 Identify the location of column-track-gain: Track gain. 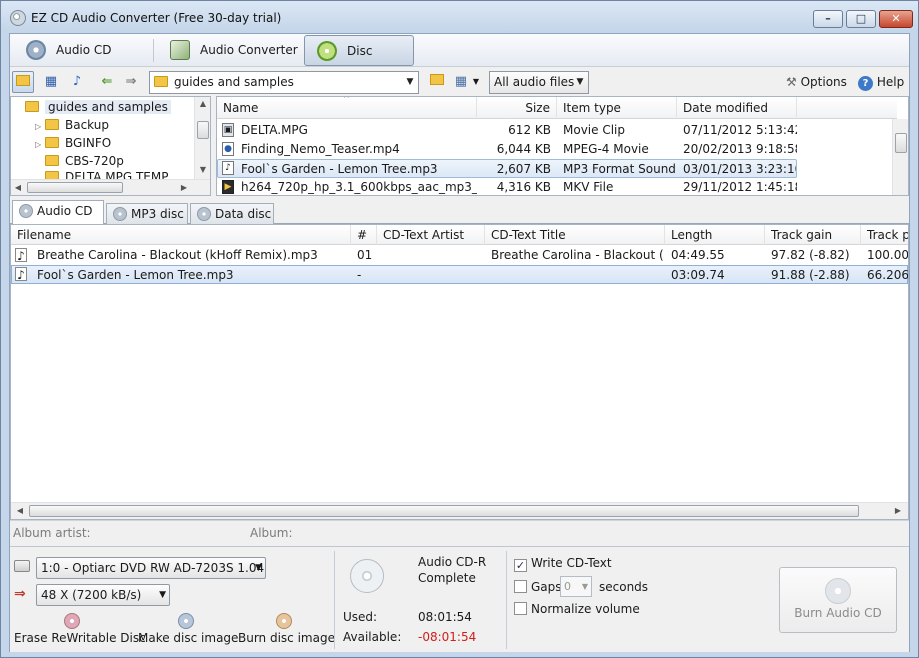
(813, 235).